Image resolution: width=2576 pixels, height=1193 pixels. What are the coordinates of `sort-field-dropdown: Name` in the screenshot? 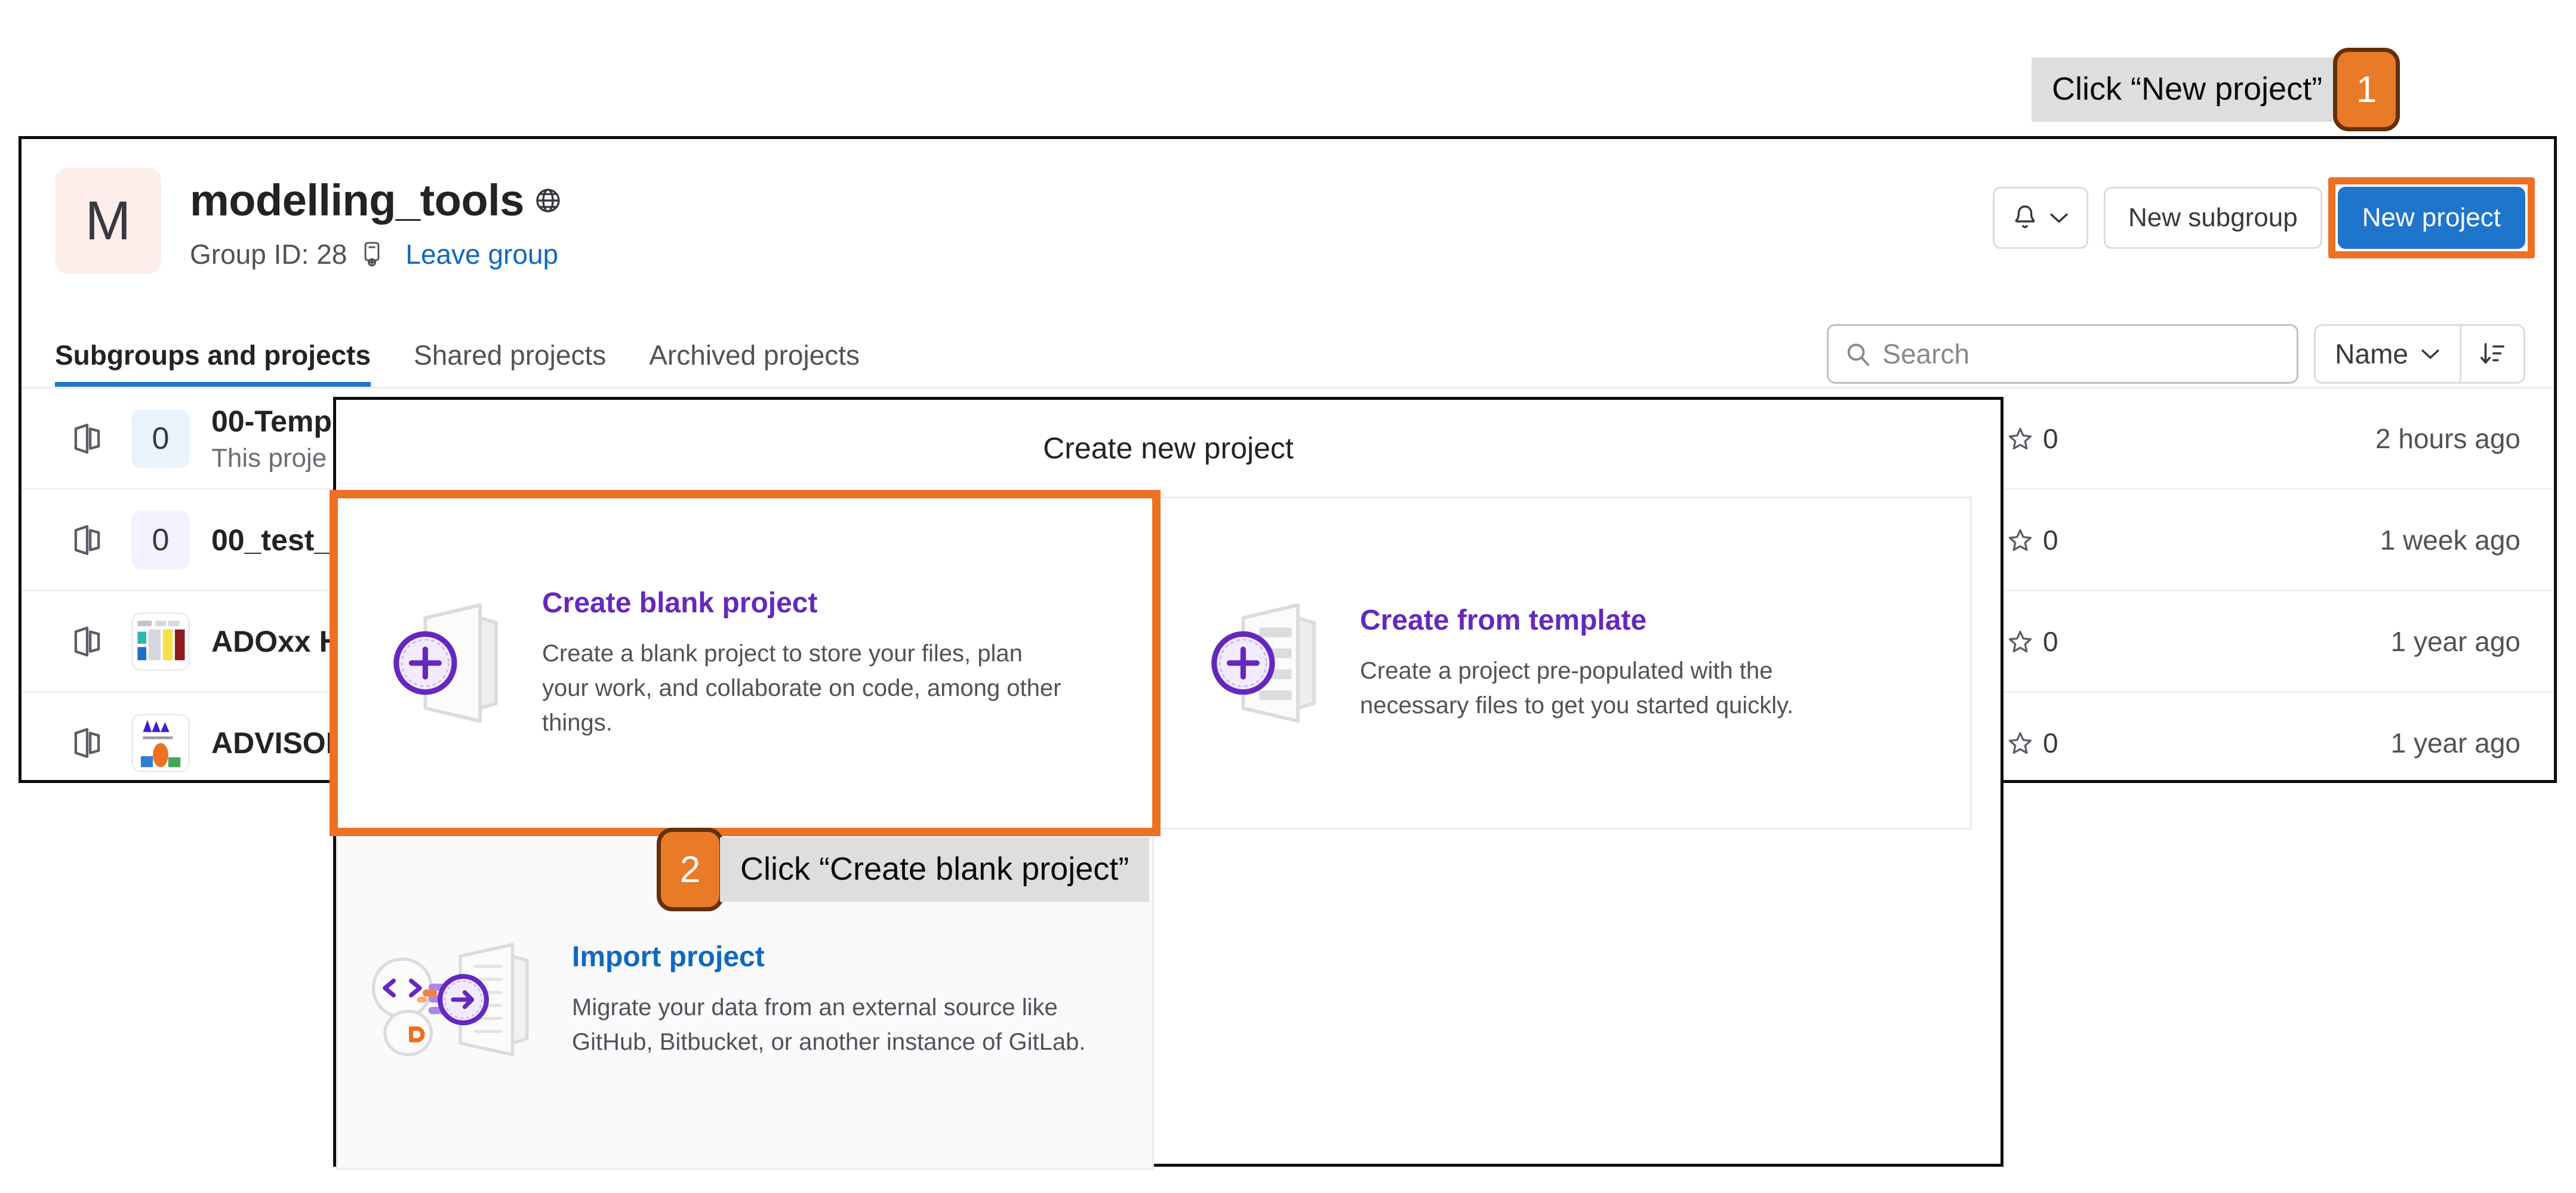 It's located at (2388, 354).